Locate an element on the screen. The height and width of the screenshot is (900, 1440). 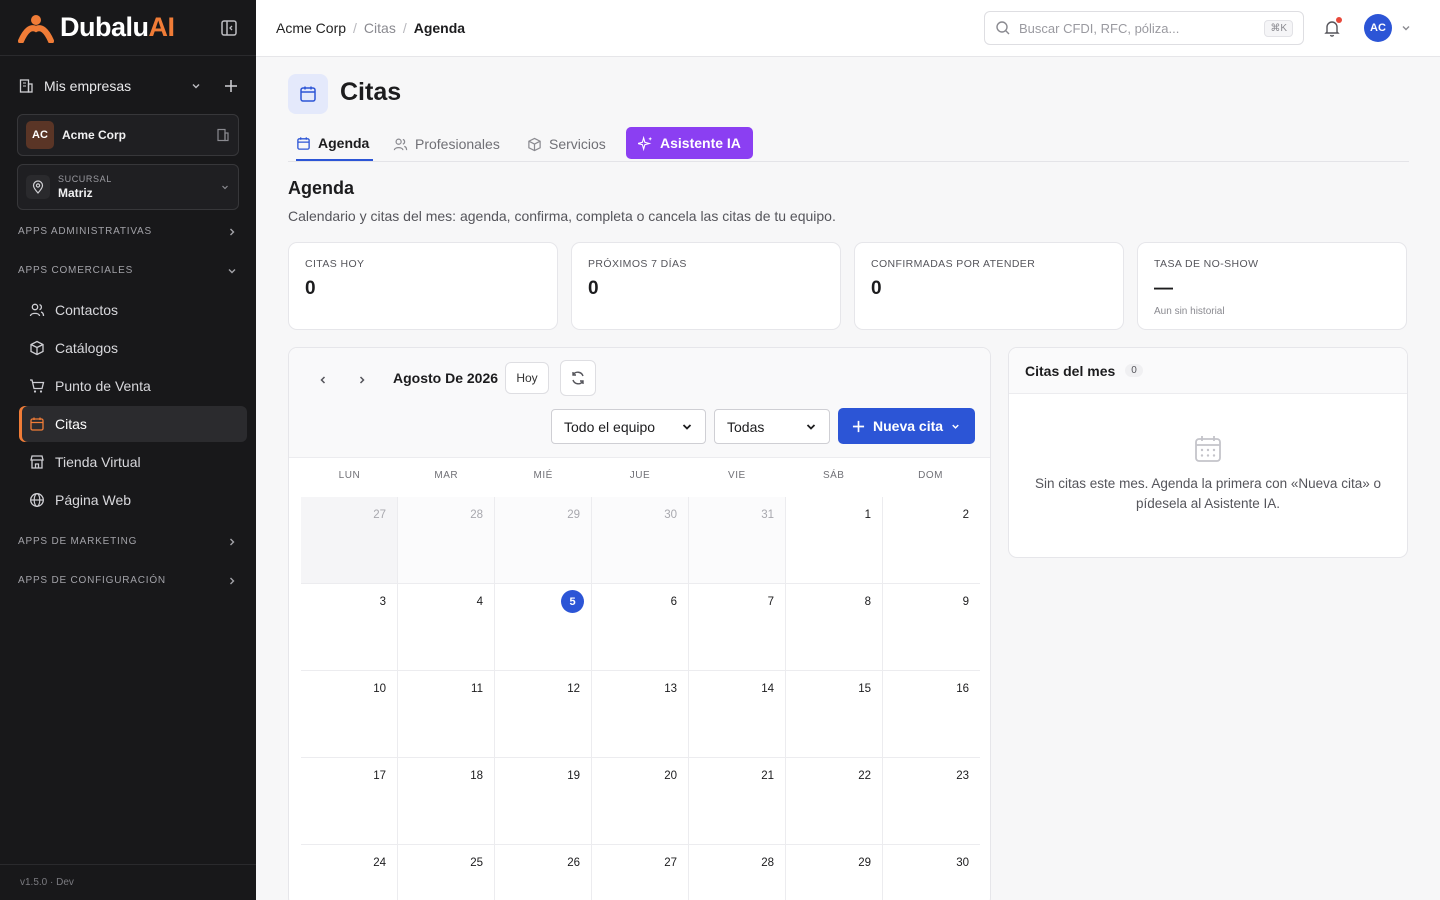
calendar-day-cell: 16 is located at coordinates (931, 714).